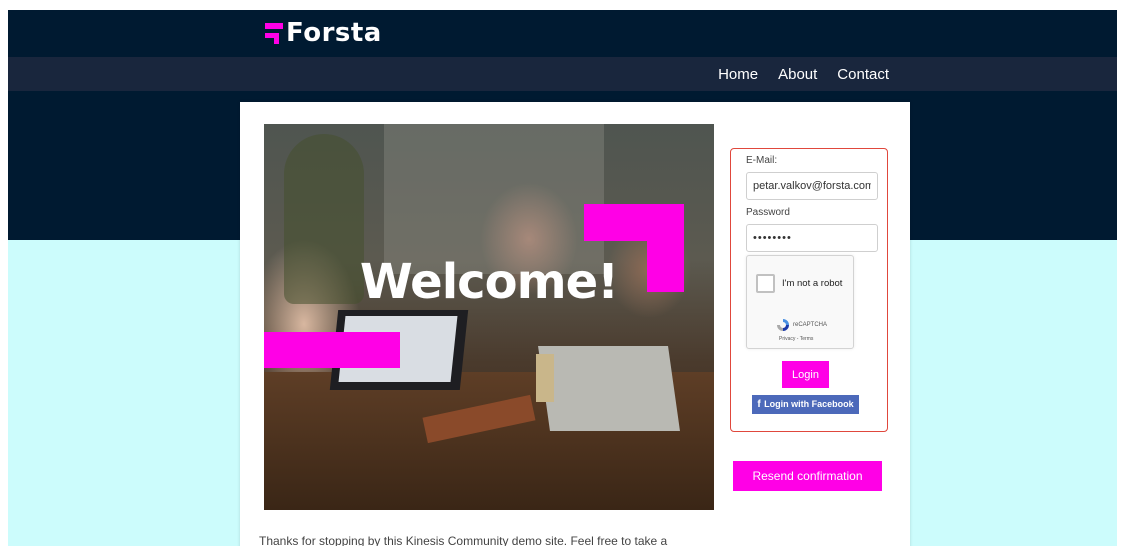 This screenshot has height=546, width=1125. Describe the element at coordinates (805, 374) in the screenshot. I see `login-button: Login` at that location.